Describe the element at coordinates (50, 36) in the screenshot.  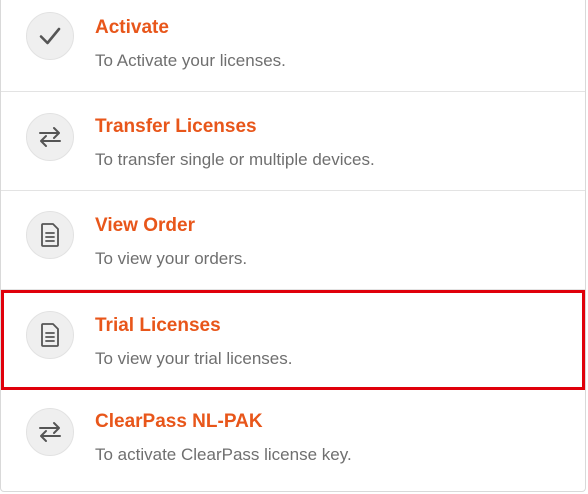
I see `checkmark-icon` at that location.